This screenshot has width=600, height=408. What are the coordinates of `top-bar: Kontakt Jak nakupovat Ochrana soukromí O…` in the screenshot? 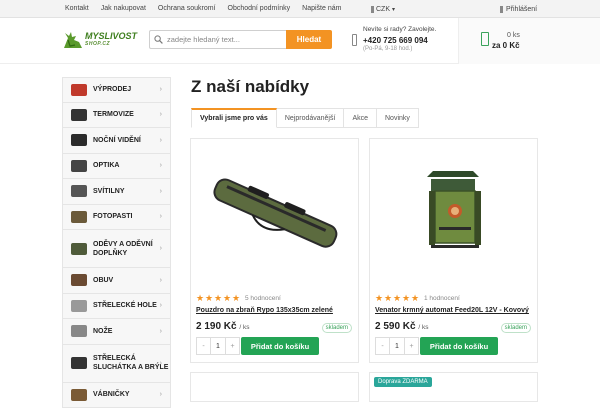 It's located at (300, 9).